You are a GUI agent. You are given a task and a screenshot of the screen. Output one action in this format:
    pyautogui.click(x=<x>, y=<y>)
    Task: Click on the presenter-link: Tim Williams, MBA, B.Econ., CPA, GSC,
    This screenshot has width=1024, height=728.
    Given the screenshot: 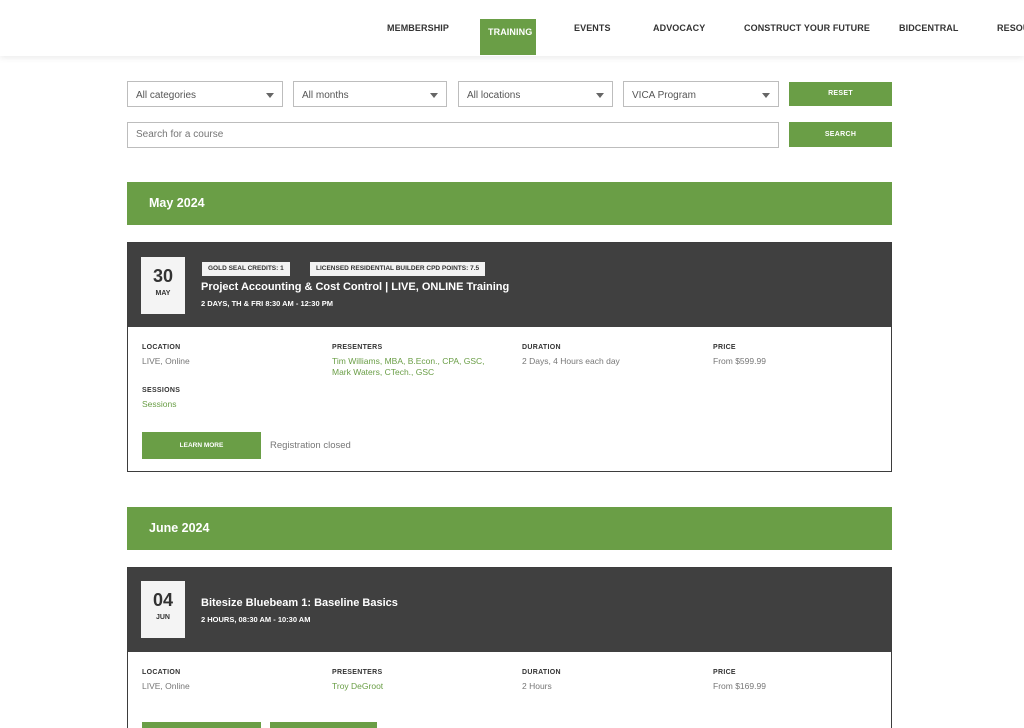 What is the action you would take?
    pyautogui.click(x=408, y=361)
    